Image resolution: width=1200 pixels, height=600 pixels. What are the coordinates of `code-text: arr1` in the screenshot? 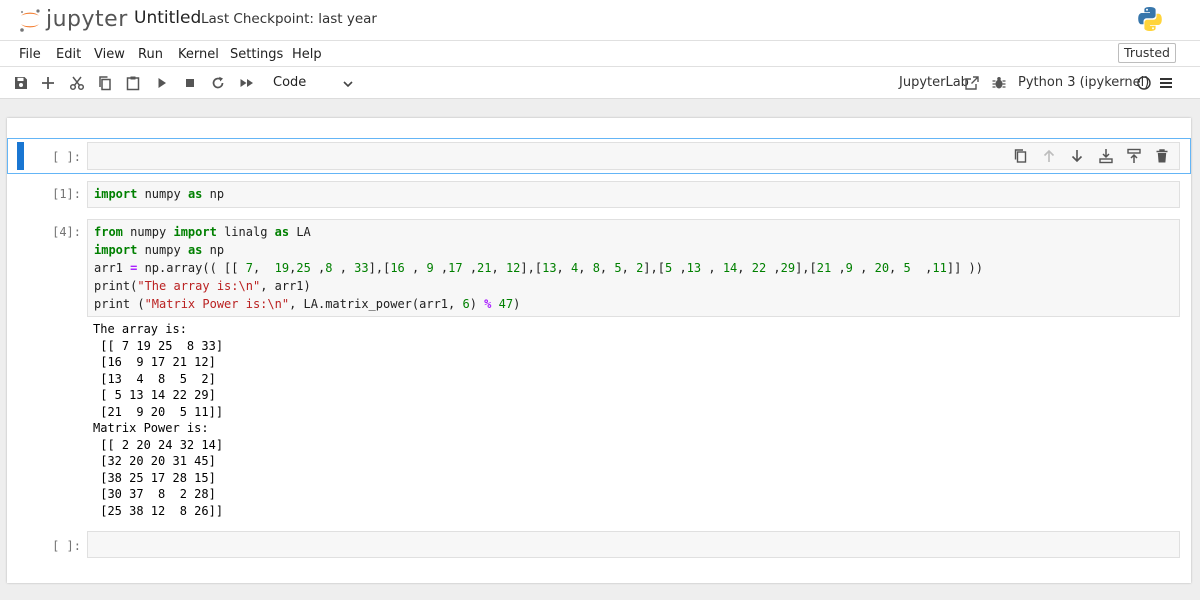 It's located at (112, 268).